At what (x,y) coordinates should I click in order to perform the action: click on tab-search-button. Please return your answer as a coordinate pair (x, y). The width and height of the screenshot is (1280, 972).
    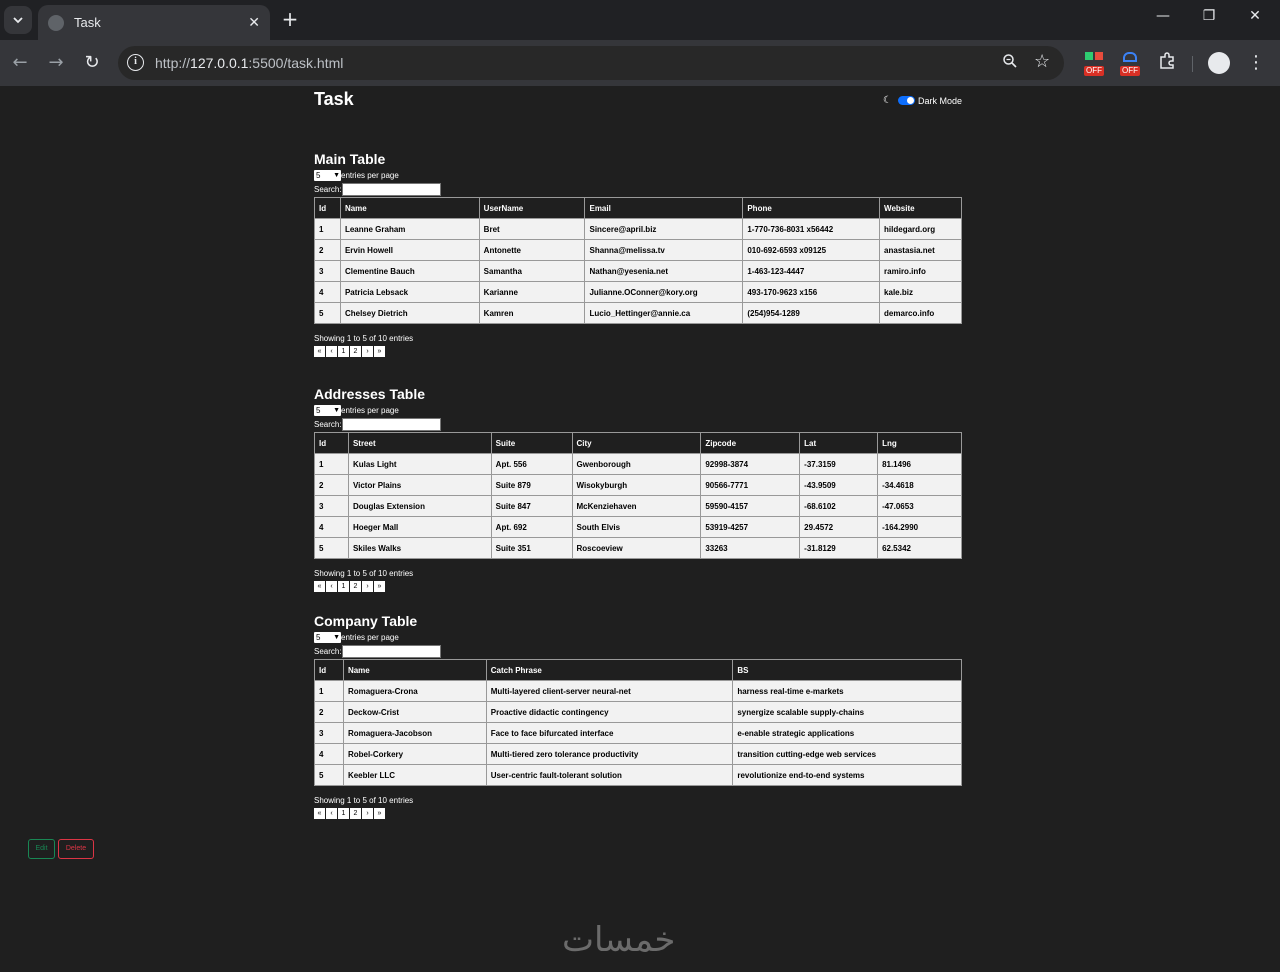
    Looking at the image, I should click on (18, 20).